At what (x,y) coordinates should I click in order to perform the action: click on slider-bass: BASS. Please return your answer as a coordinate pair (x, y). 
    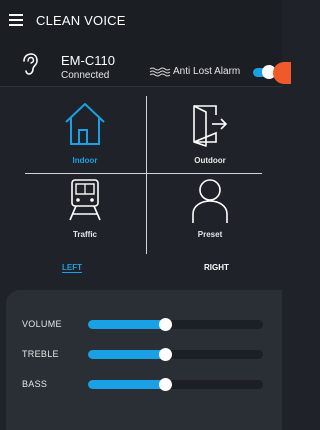
    Looking at the image, I should click on (144, 384).